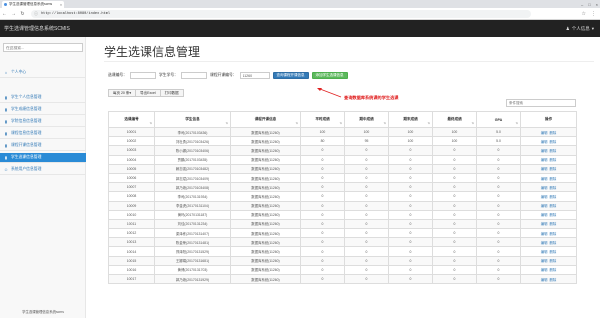 The height and width of the screenshot is (318, 600). I want to click on back-icon: ←, so click(4, 14).